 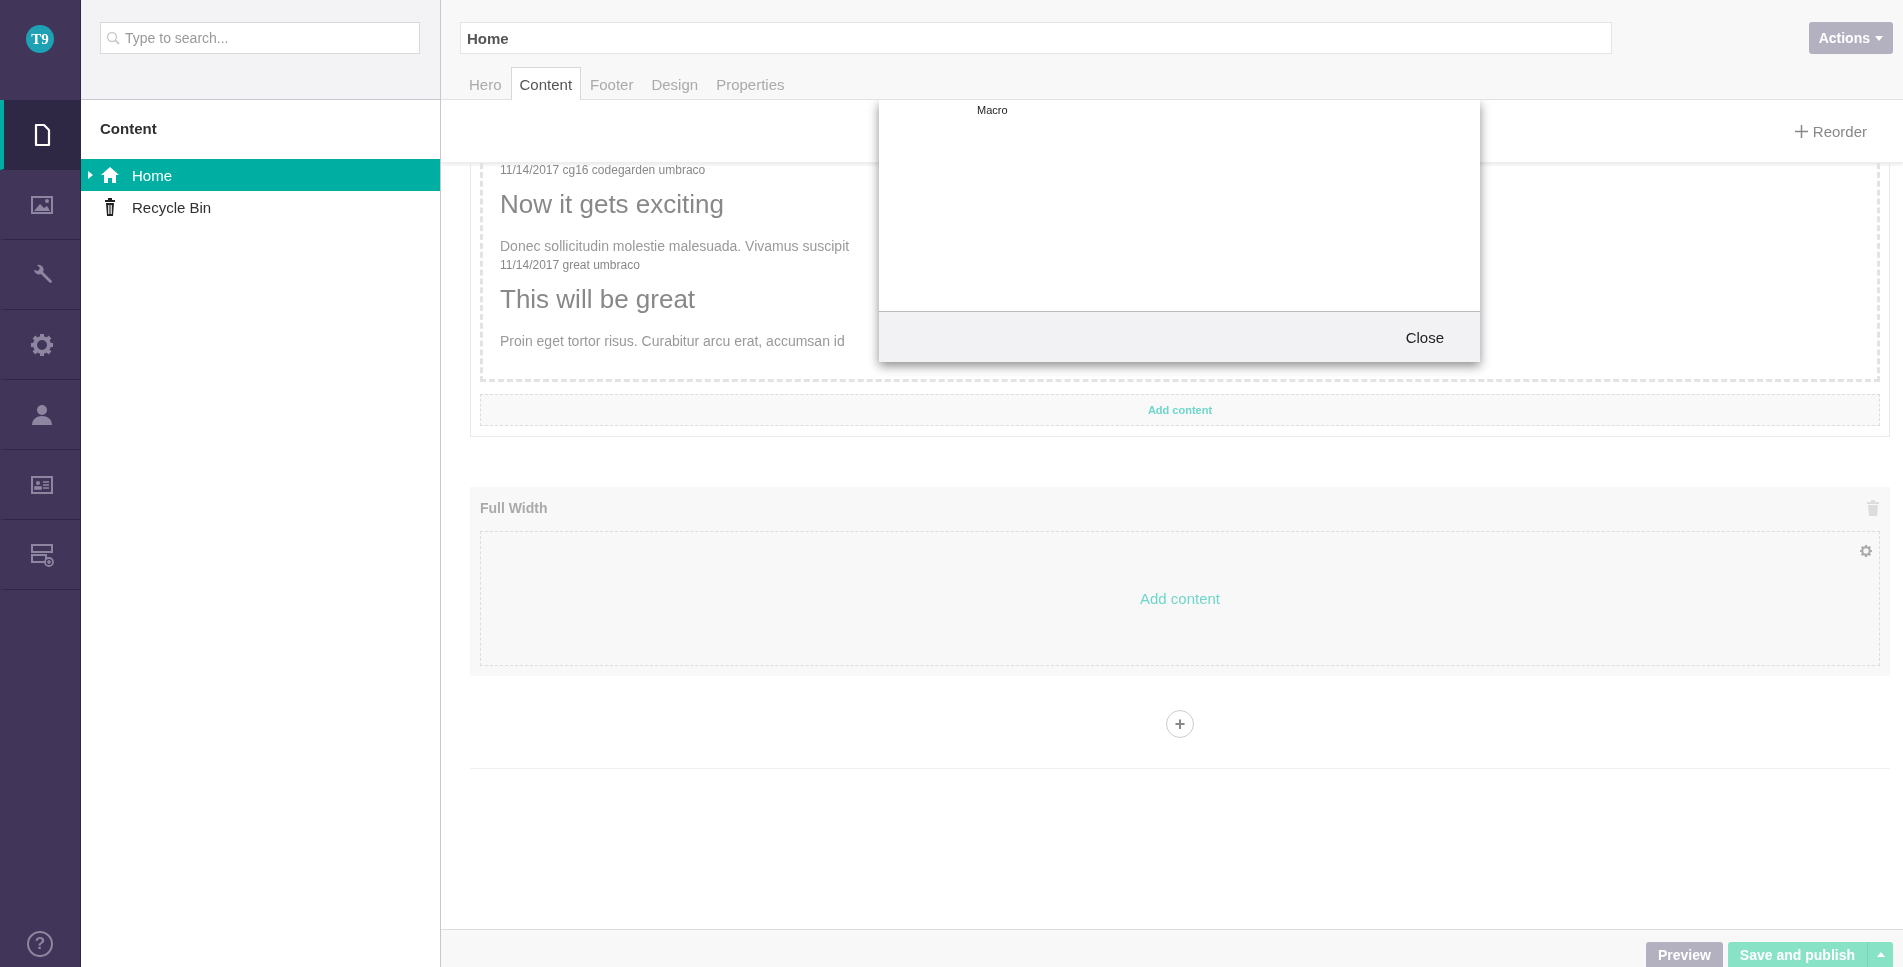 I want to click on dialog-text: Macro, so click(x=992, y=110).